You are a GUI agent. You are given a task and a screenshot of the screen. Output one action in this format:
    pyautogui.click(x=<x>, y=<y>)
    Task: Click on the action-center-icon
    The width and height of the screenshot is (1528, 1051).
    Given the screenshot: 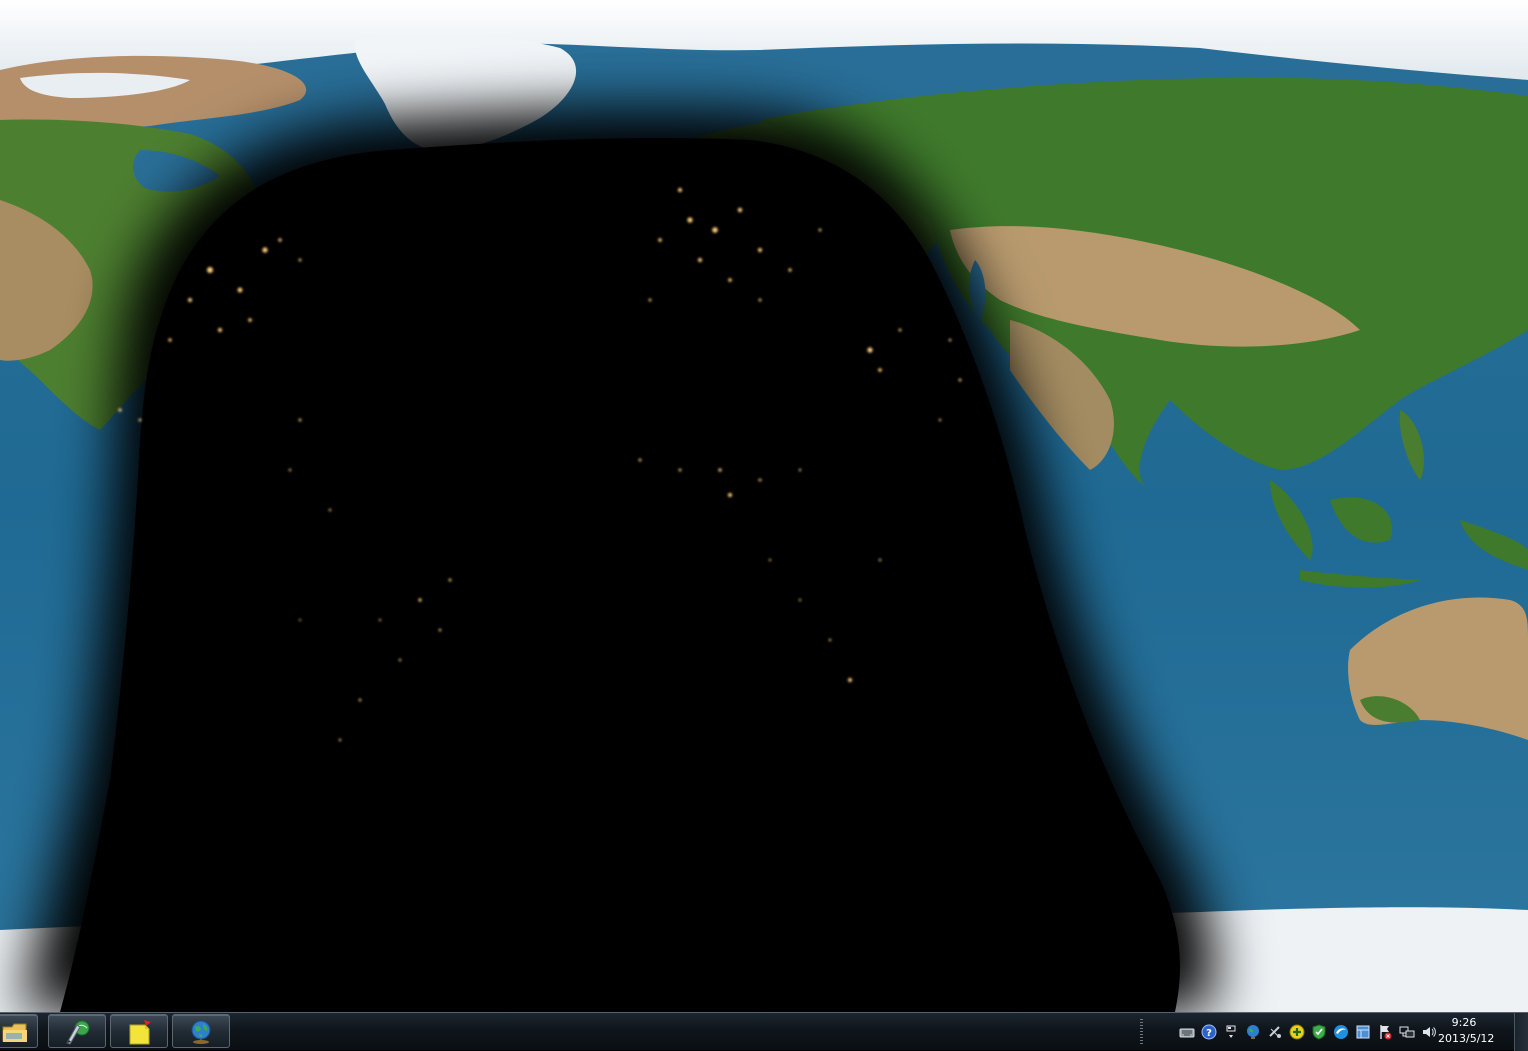 What is the action you would take?
    pyautogui.click(x=1385, y=1032)
    